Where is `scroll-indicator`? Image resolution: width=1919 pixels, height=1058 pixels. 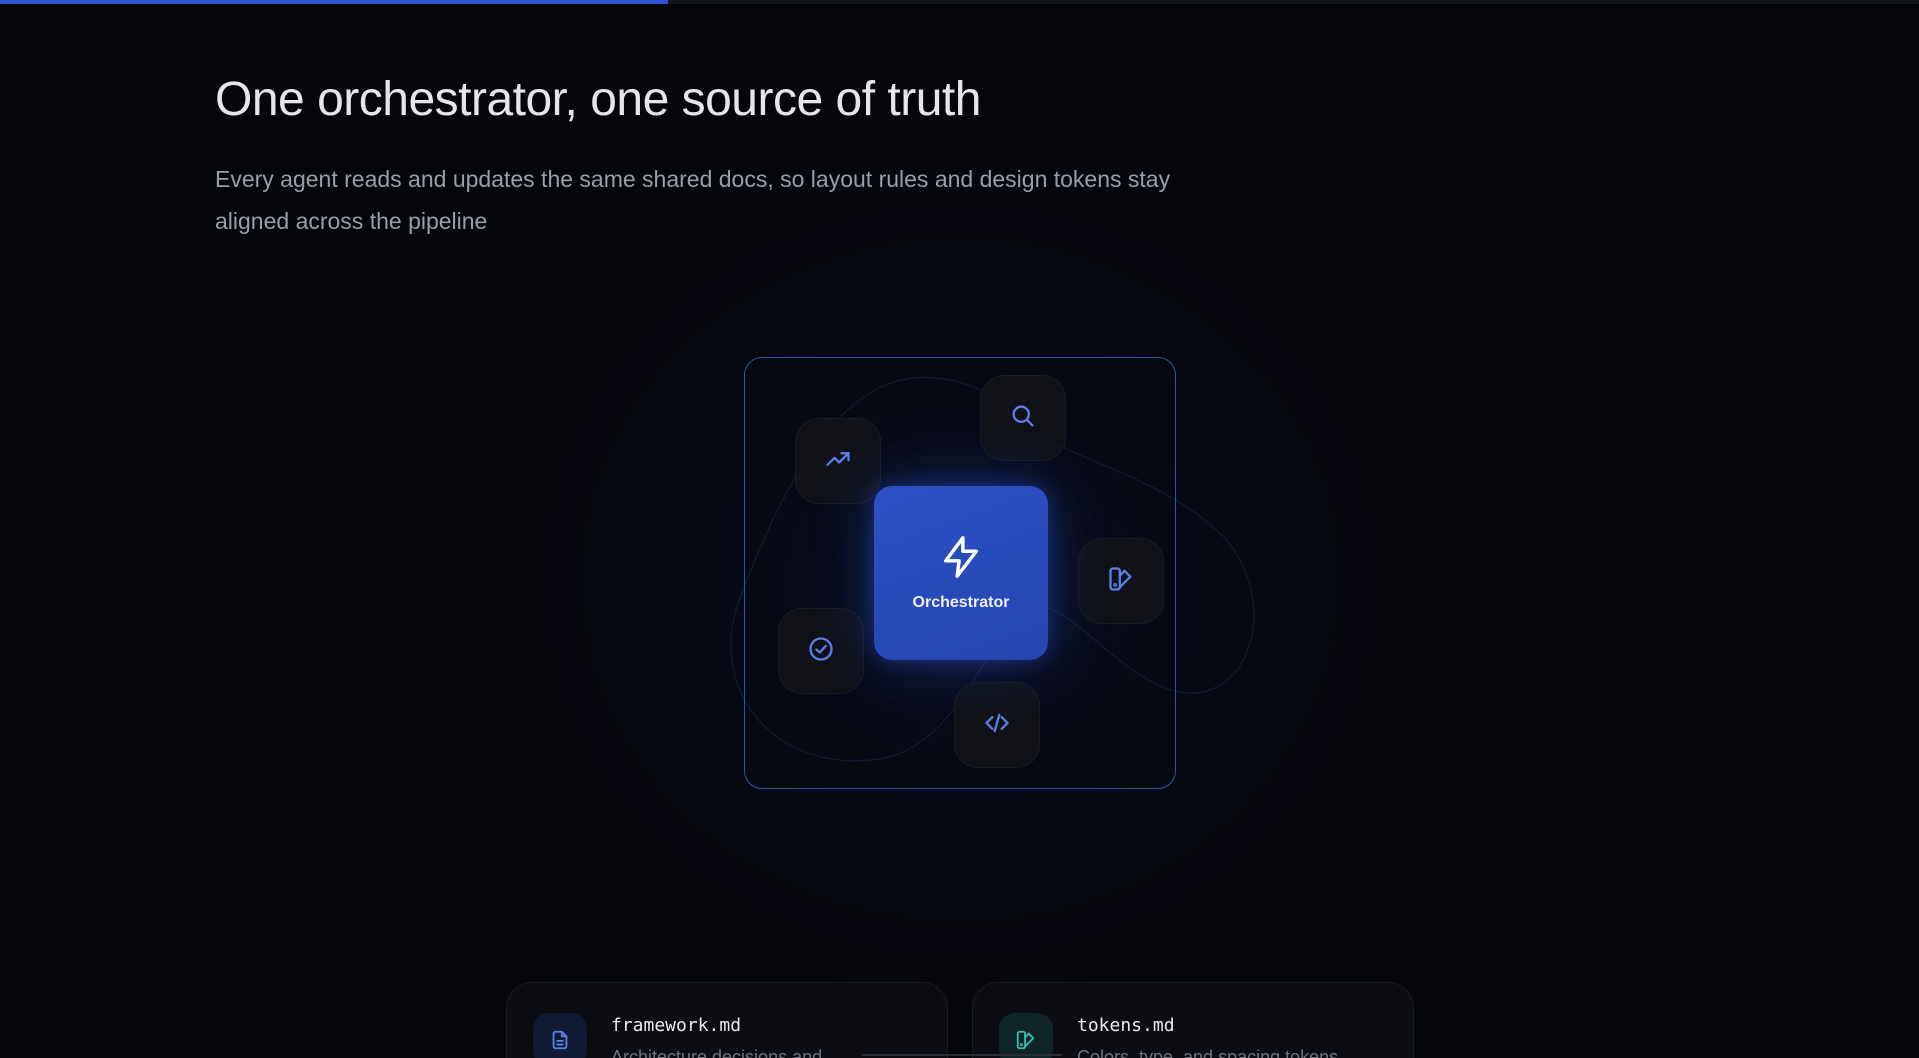 scroll-indicator is located at coordinates (962, 1055).